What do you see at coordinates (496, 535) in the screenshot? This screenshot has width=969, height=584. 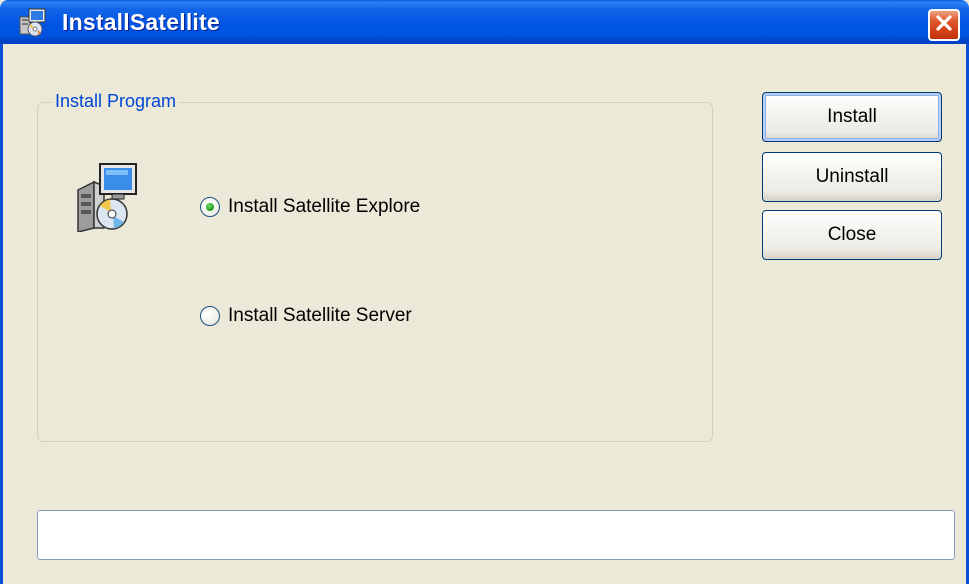 I see `status-field` at bounding box center [496, 535].